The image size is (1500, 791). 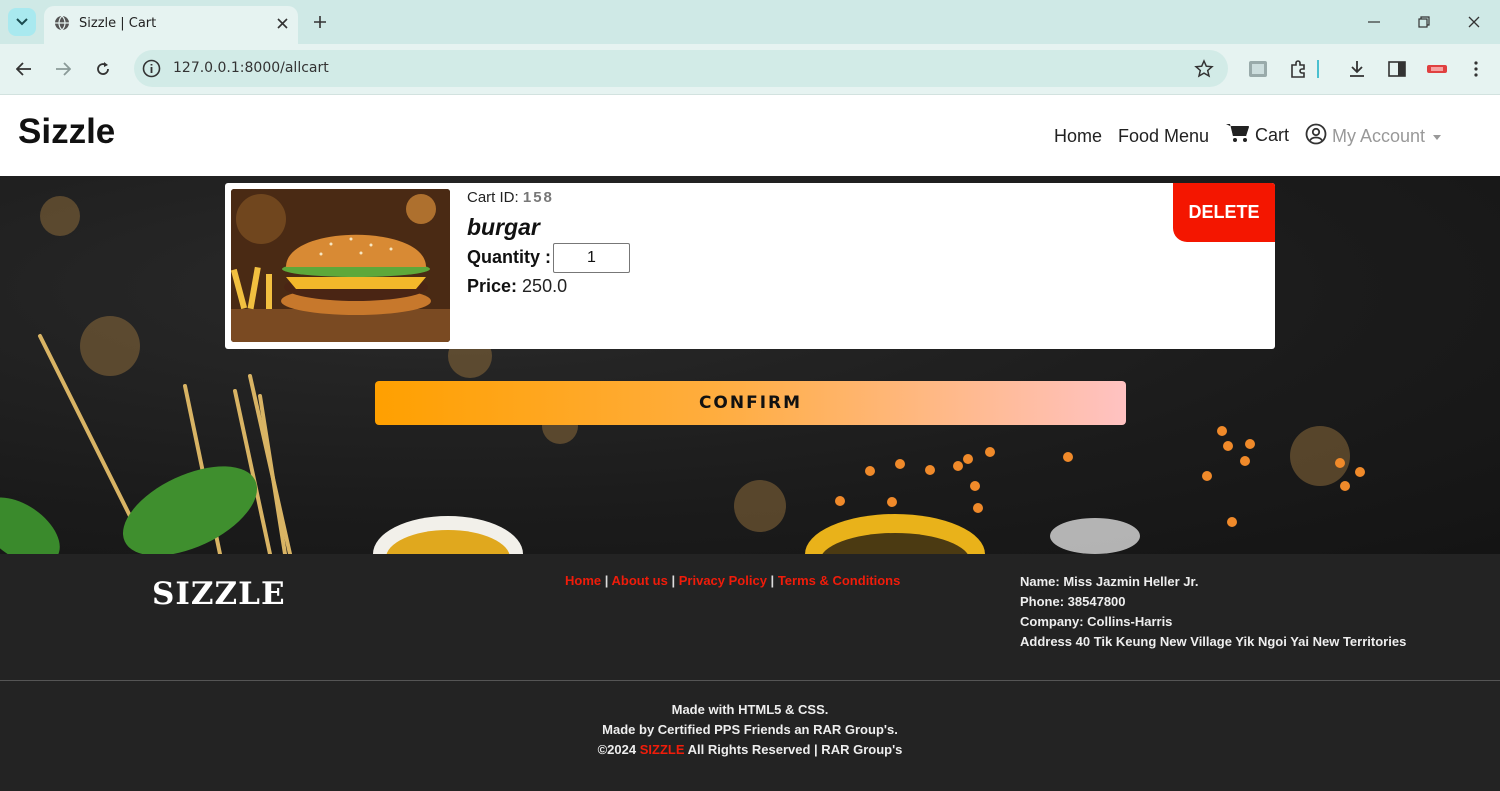 What do you see at coordinates (658, 729) in the screenshot?
I see `made-by-prefix: Made by Certified` at bounding box center [658, 729].